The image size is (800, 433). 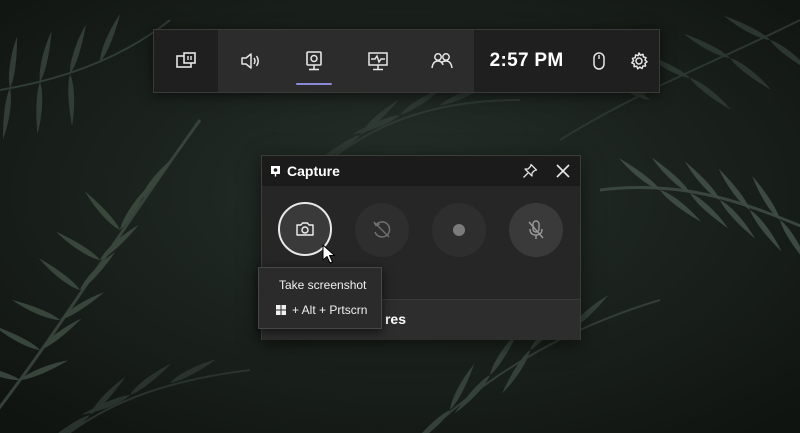 I want to click on record-dot-icon, so click(x=459, y=230).